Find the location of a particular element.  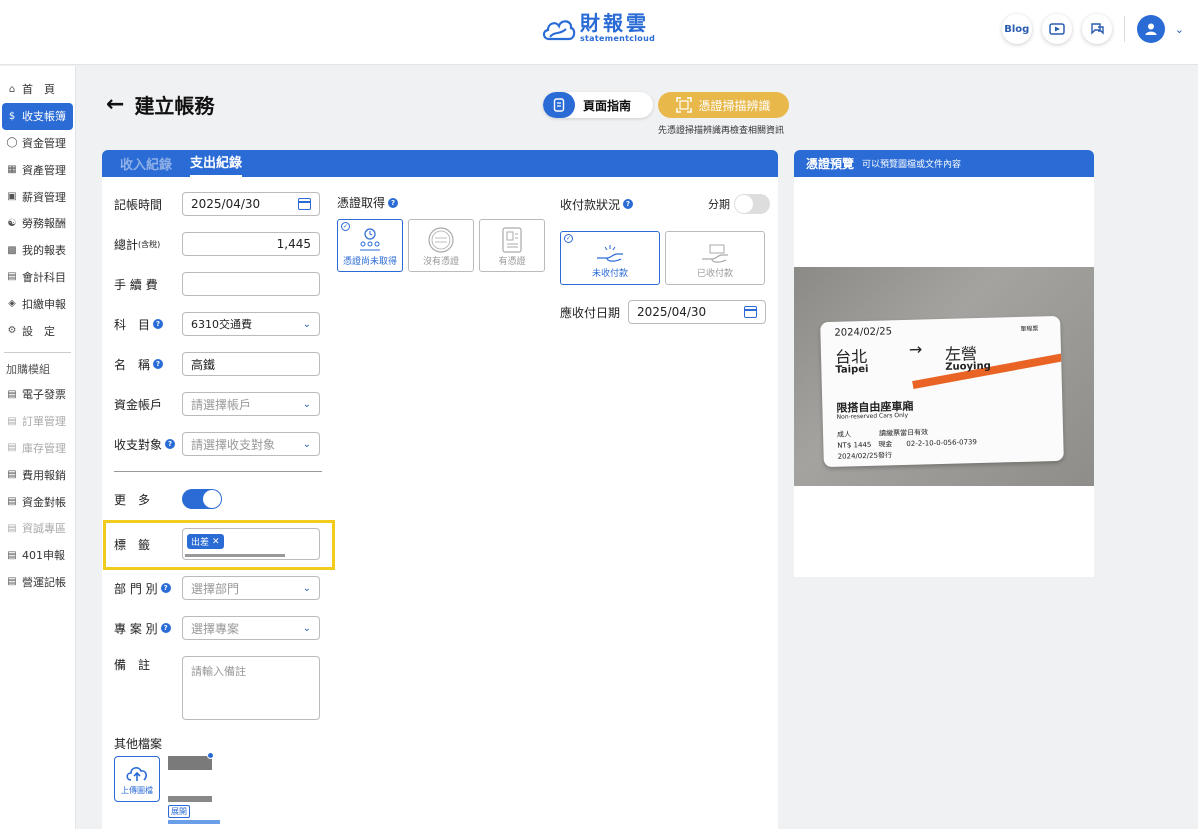

due-date-label: 應收付日期 is located at coordinates (590, 312).